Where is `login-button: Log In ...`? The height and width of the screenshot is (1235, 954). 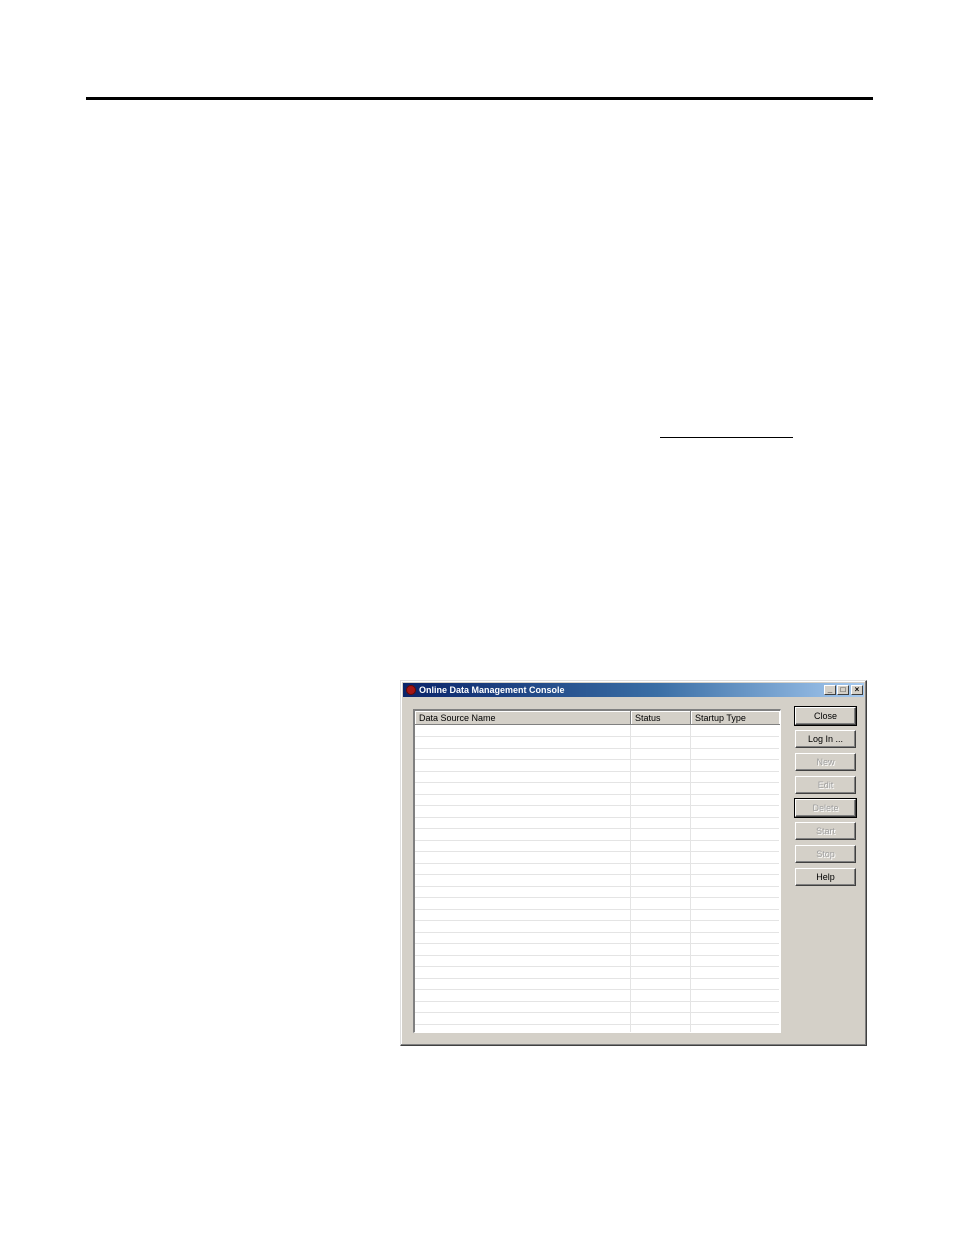
login-button: Log In ... is located at coordinates (825, 739).